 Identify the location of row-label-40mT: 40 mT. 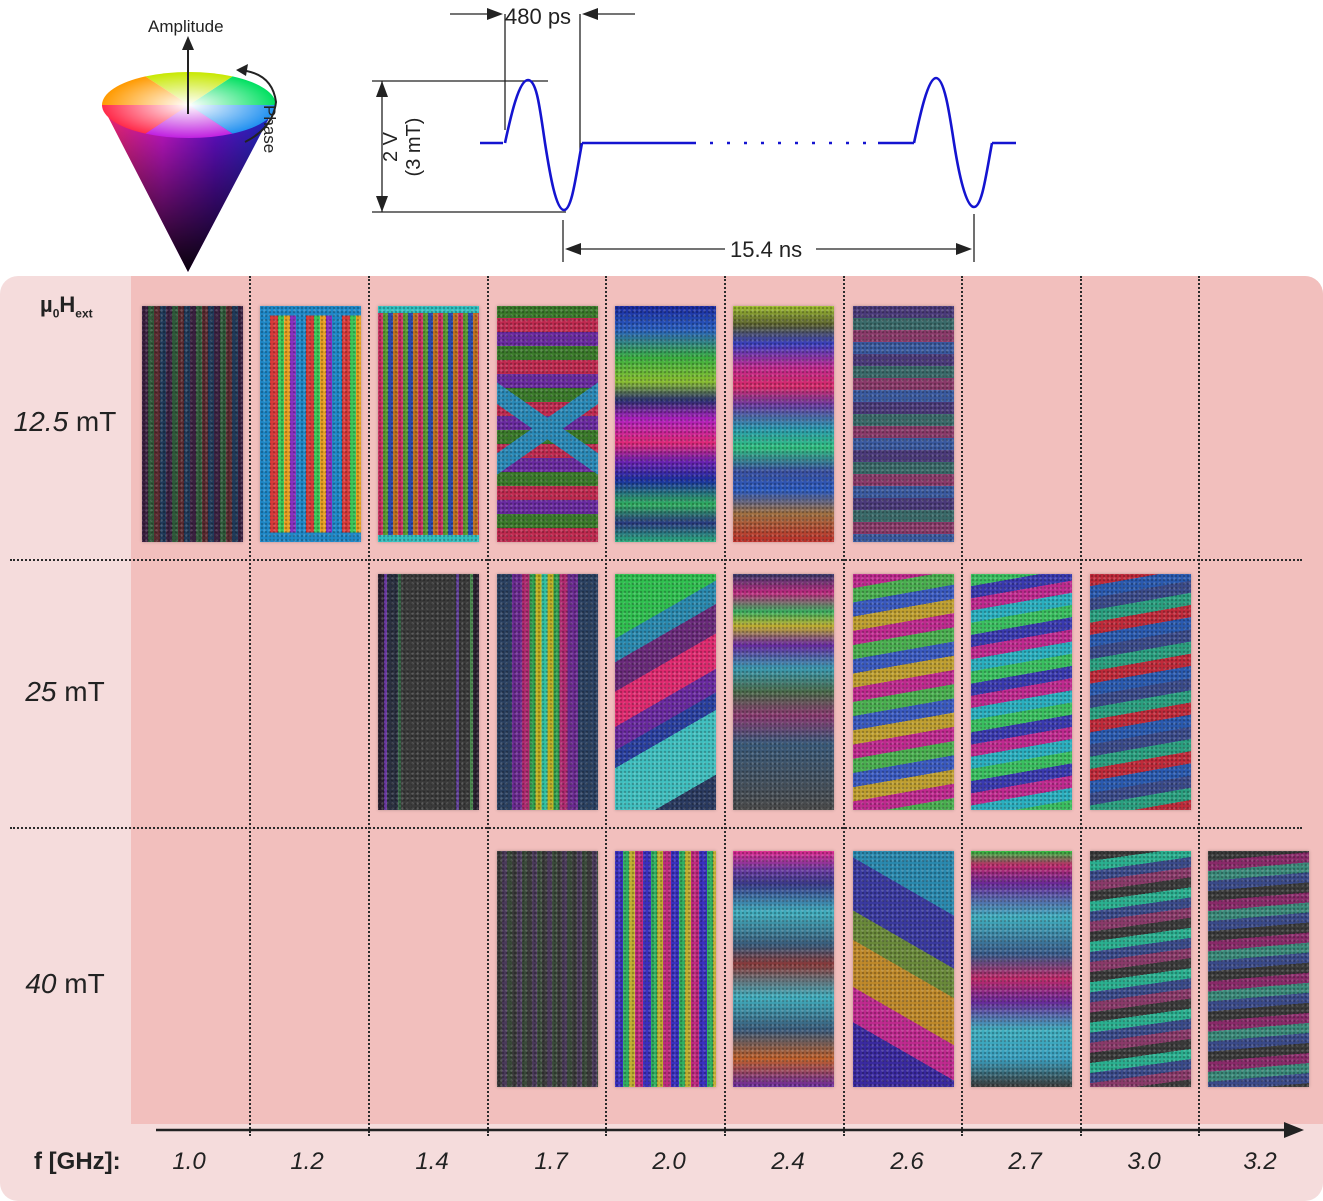
(65, 983).